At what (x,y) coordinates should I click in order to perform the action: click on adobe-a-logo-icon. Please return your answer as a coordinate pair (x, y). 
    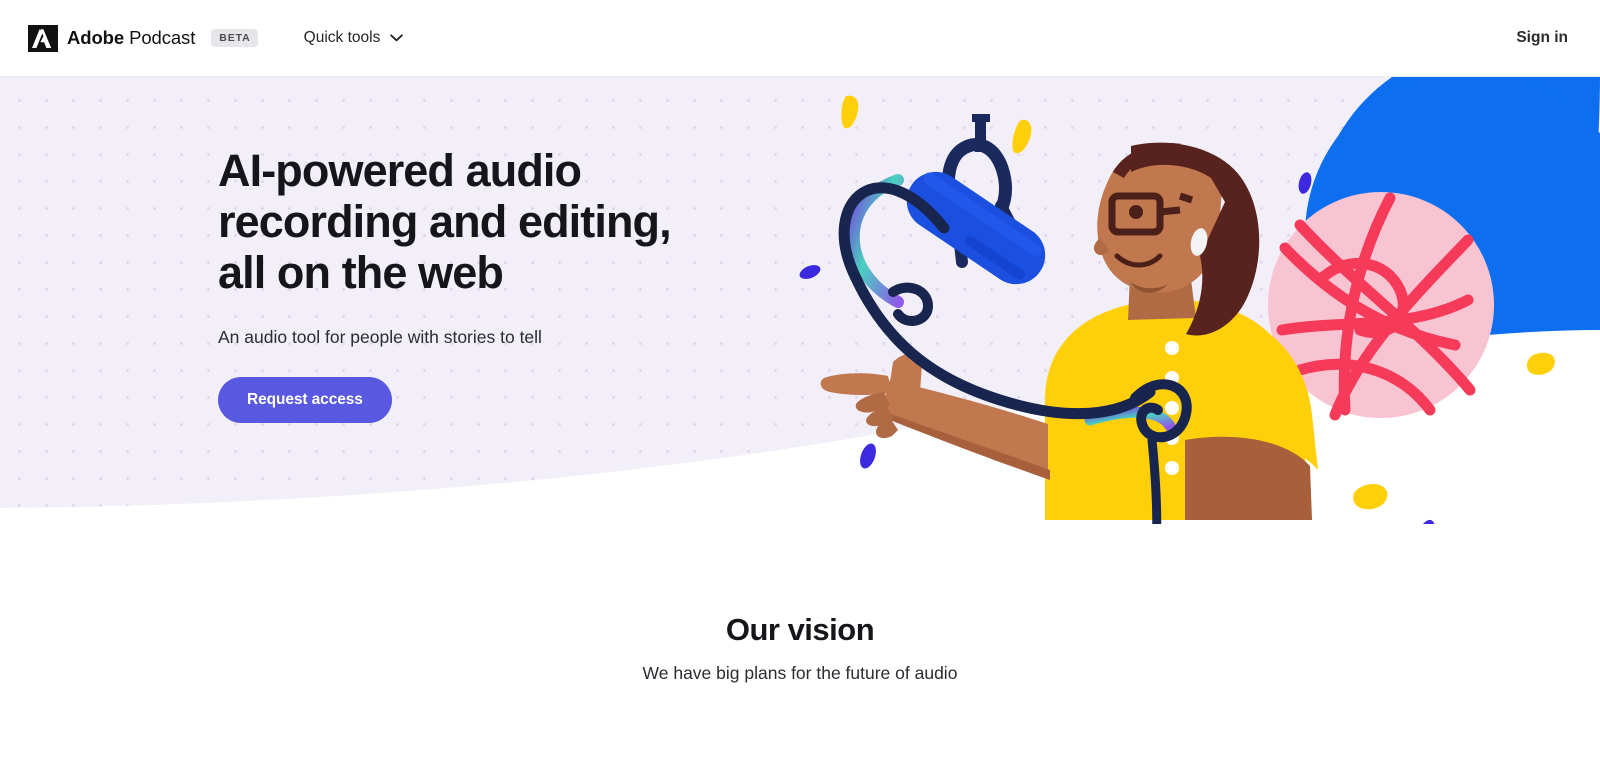
    Looking at the image, I should click on (43, 38).